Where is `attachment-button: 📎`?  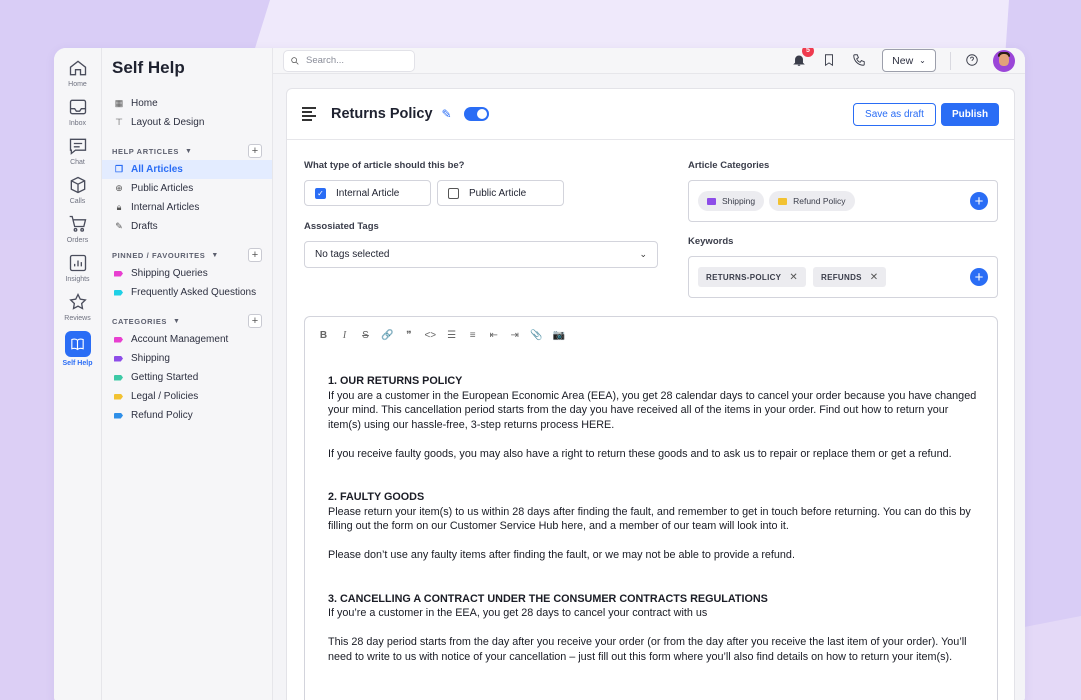
attachment-button: 📎 is located at coordinates (536, 335).